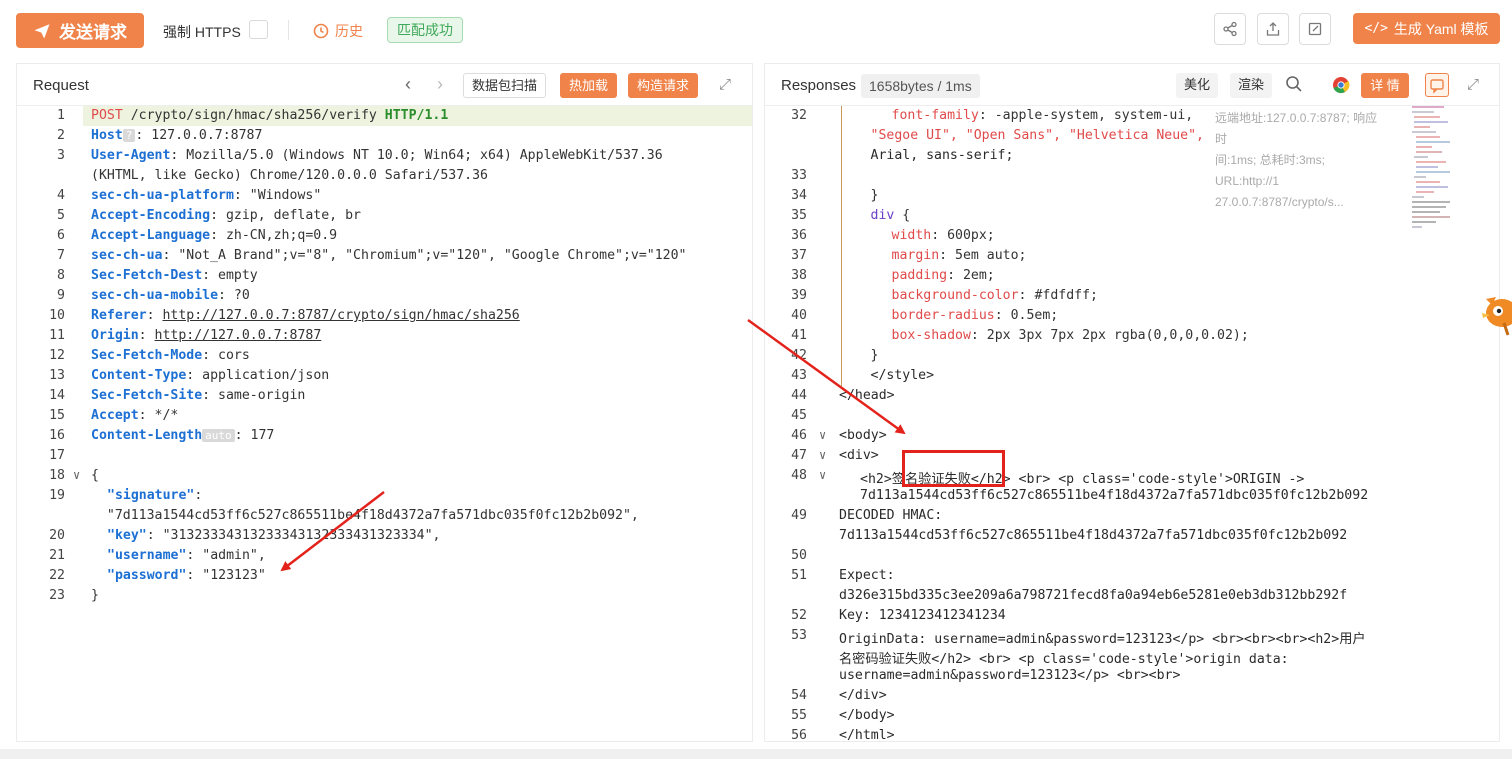  I want to click on line-number: 11, so click(57, 335).